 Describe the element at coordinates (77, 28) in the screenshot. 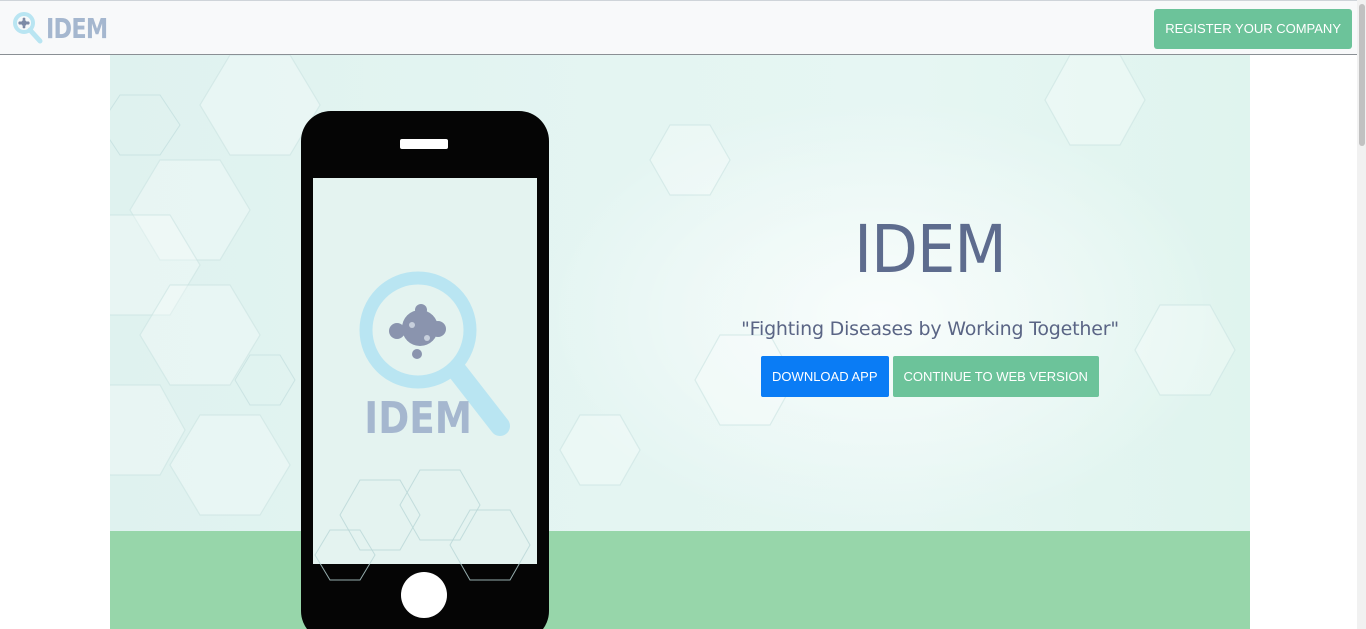

I see `brand-text: IDEM` at that location.